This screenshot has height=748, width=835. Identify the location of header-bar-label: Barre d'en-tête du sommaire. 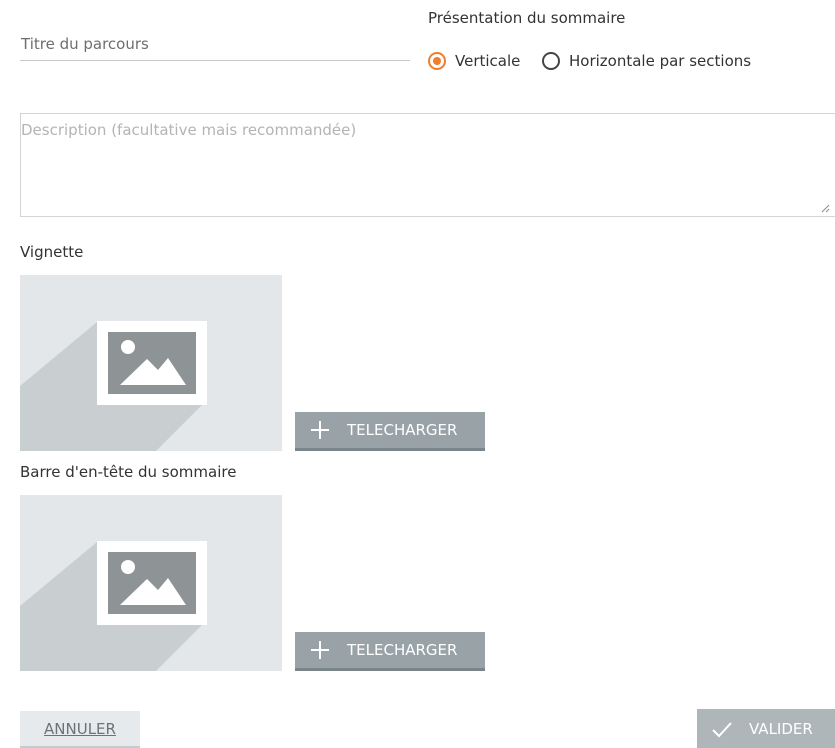
(128, 472).